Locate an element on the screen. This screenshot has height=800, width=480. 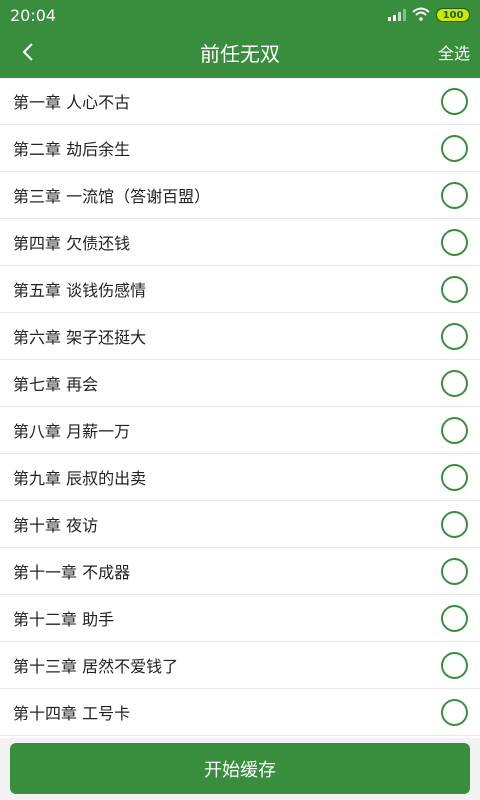
chapter-item: 第七章 再会 is located at coordinates (240, 383).